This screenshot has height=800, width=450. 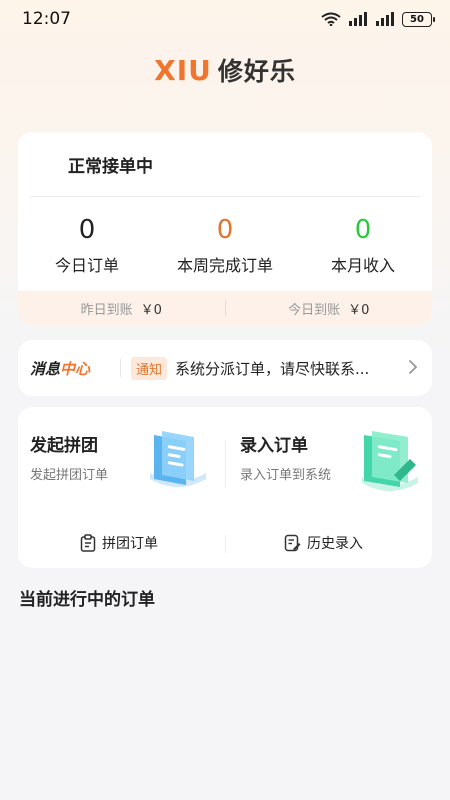 What do you see at coordinates (358, 19) in the screenshot?
I see `signal-icon` at bounding box center [358, 19].